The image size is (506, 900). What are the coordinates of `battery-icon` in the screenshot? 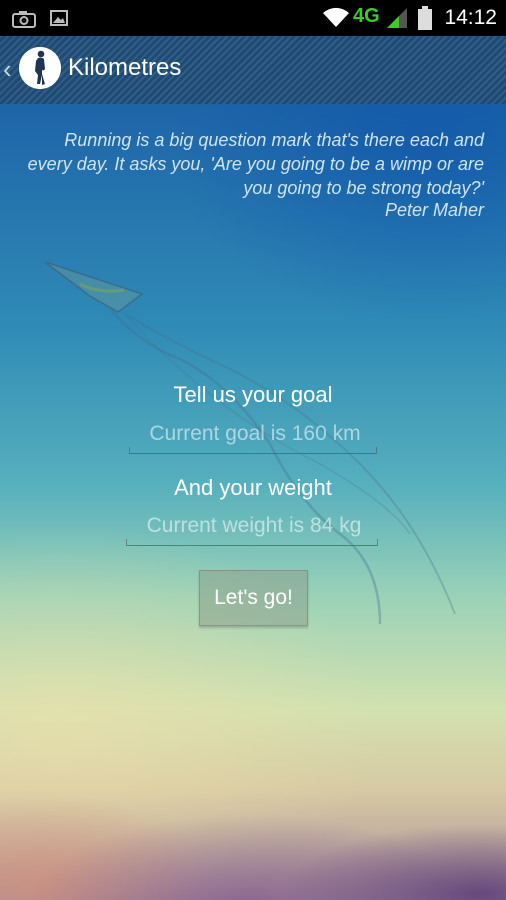 It's located at (425, 20).